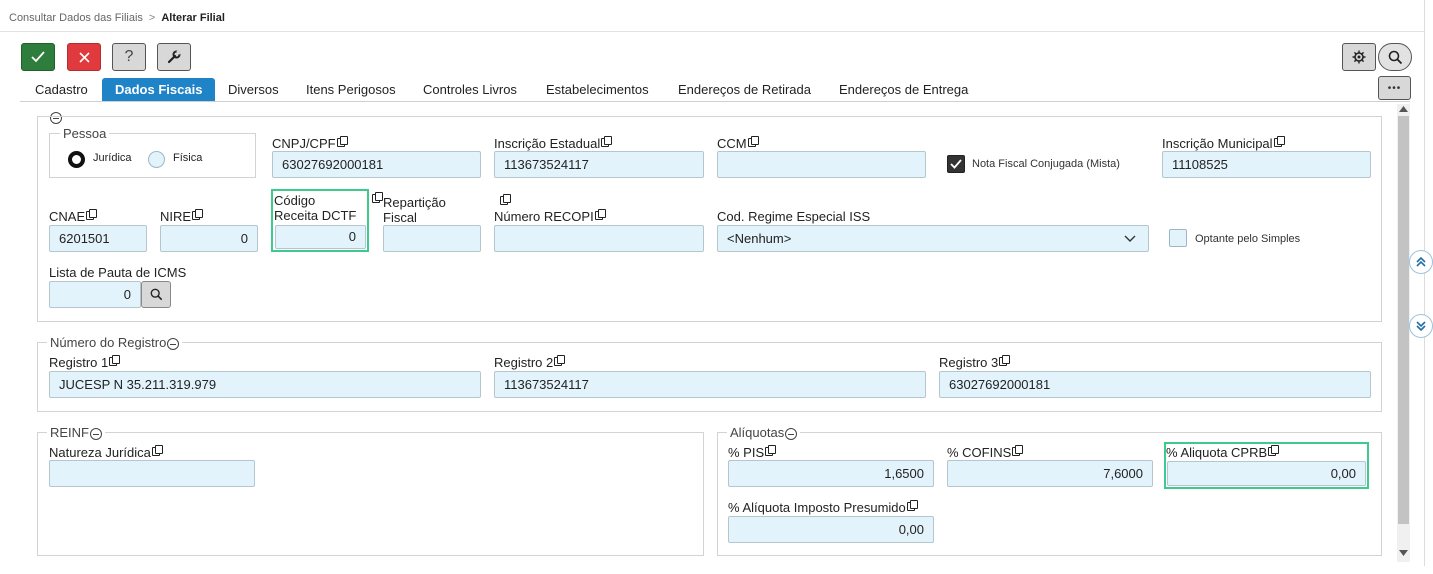  I want to click on tools-button, so click(174, 57).